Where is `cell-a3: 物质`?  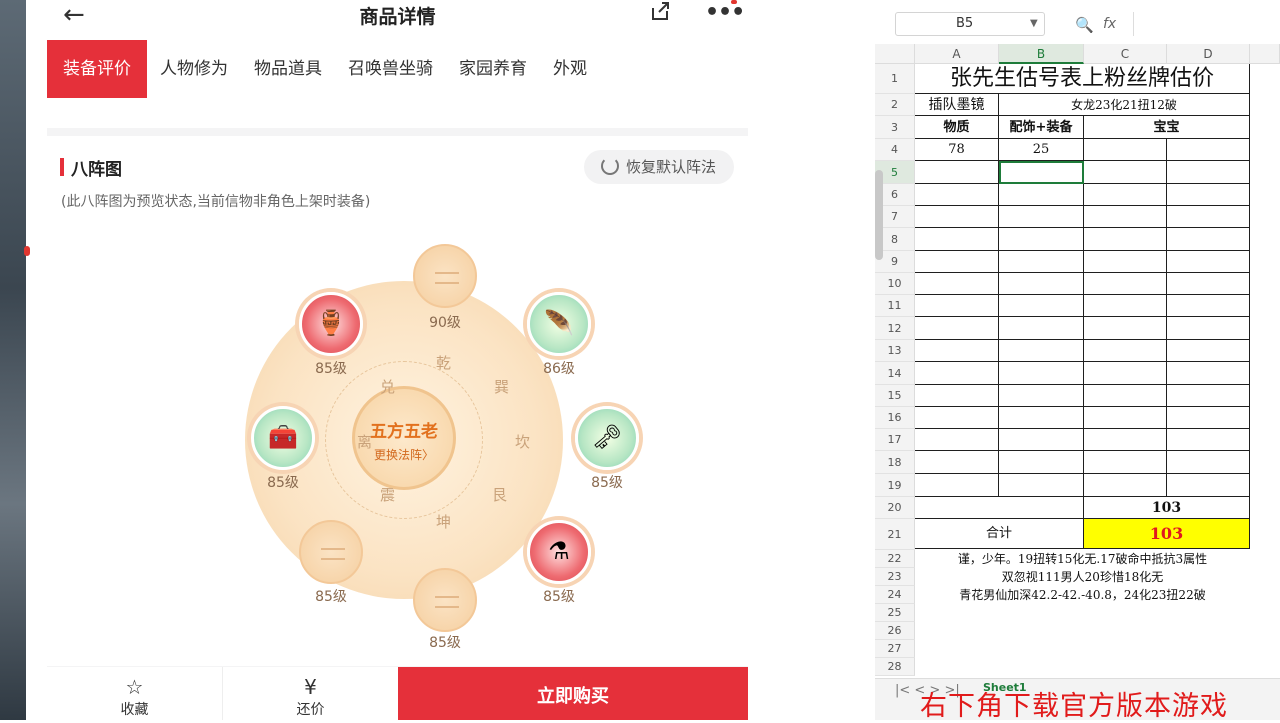 cell-a3: 物质 is located at coordinates (957, 127).